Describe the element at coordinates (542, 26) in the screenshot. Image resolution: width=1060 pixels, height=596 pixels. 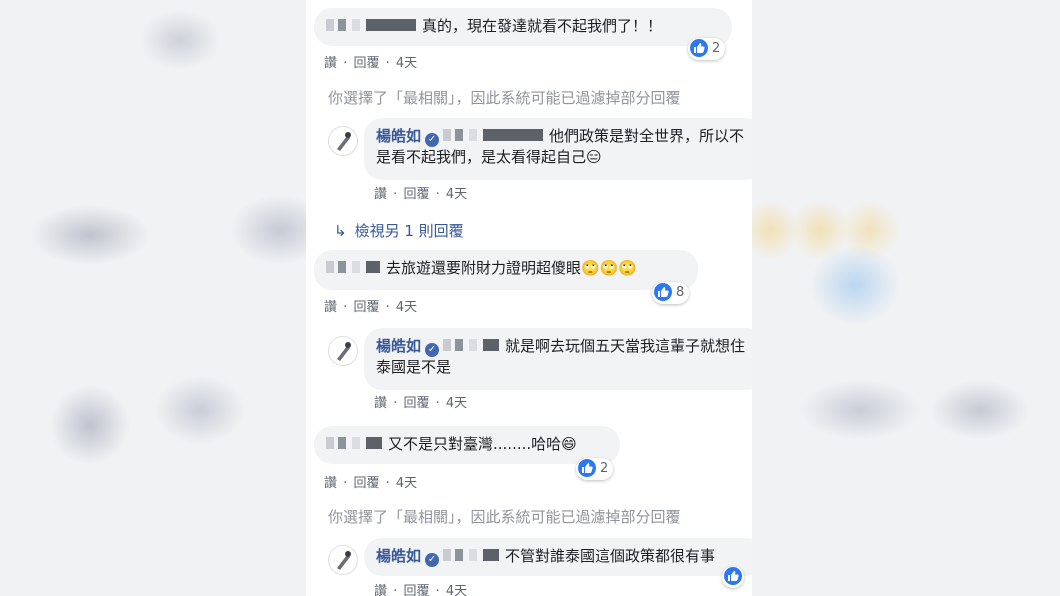
I see `comment-text: 真的，現在發達就看不起我們了！！` at that location.